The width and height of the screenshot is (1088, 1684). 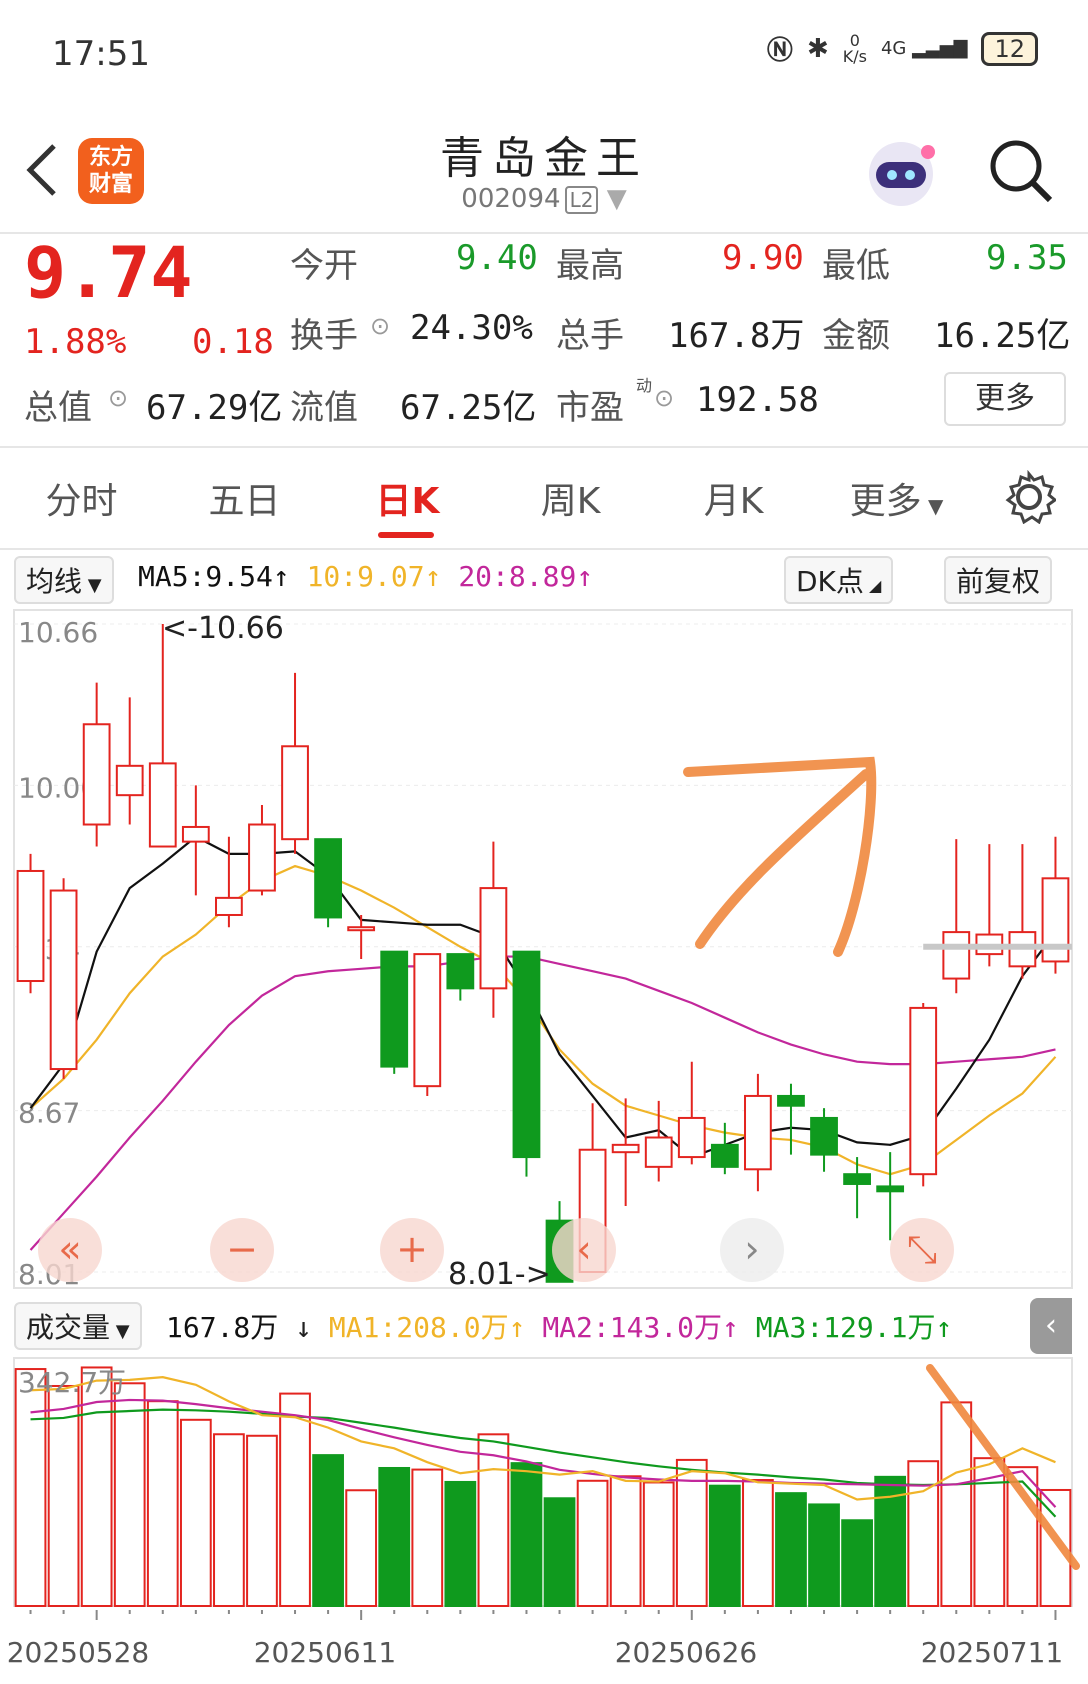 I want to click on tab-day-k: 日K, so click(x=407, y=498).